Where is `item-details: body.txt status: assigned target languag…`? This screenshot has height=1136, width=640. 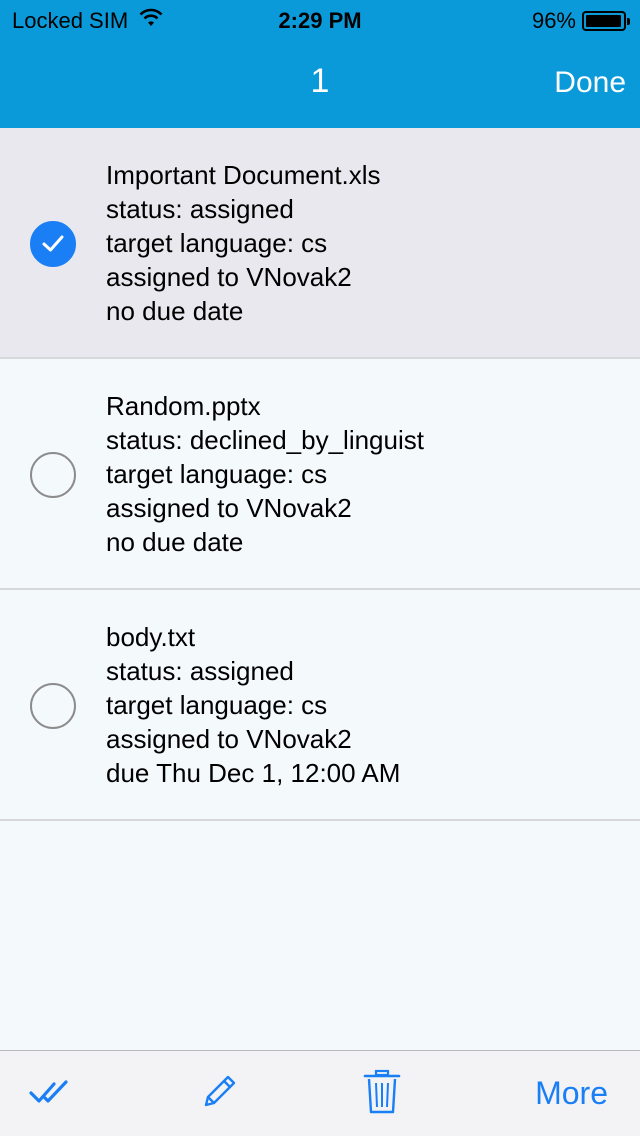 item-details: body.txt status: assigned target languag… is located at coordinates (253, 705).